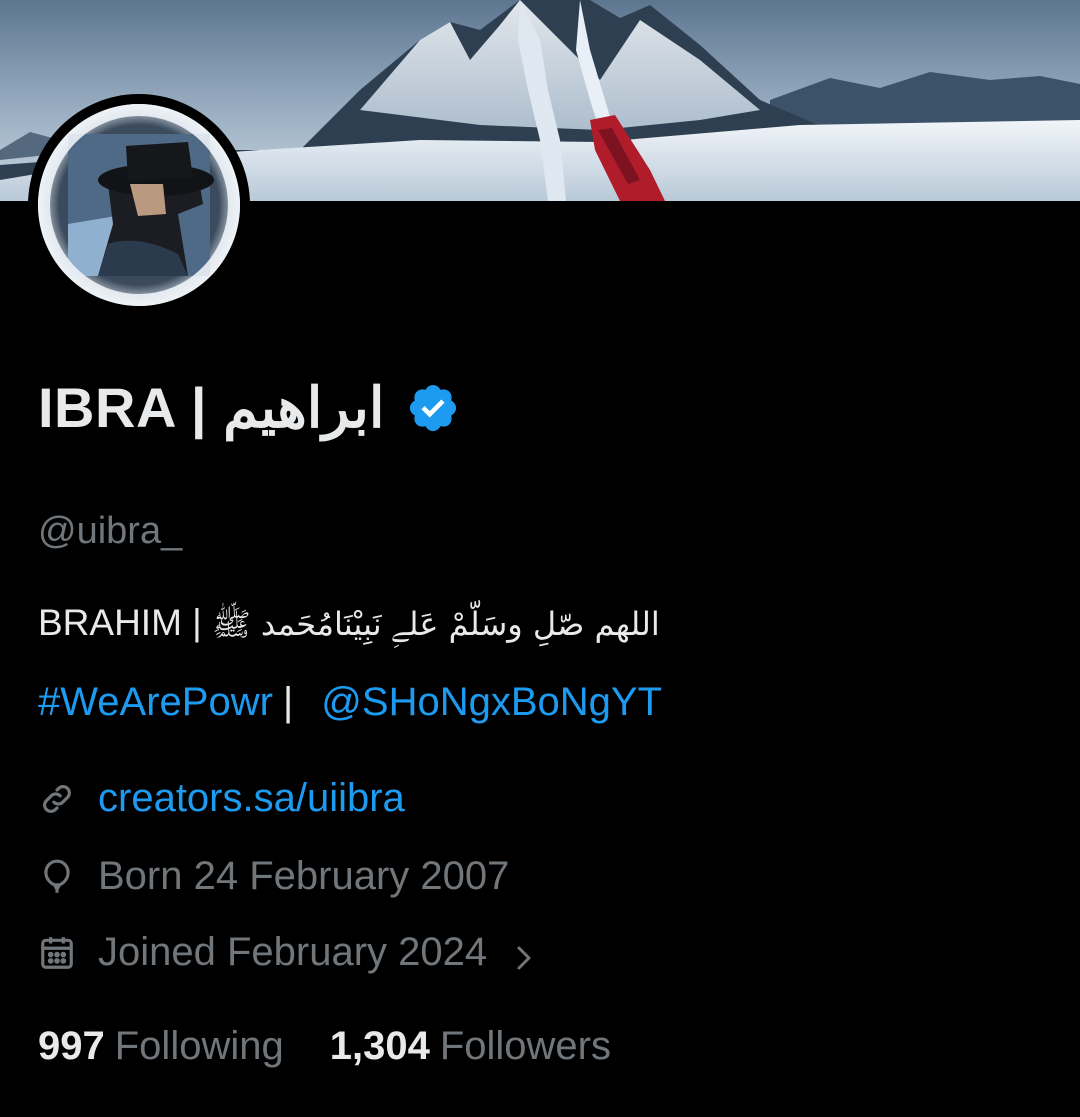 This screenshot has height=1117, width=1080. What do you see at coordinates (251, 798) in the screenshot?
I see `website-link: creators.sa/uiibra` at bounding box center [251, 798].